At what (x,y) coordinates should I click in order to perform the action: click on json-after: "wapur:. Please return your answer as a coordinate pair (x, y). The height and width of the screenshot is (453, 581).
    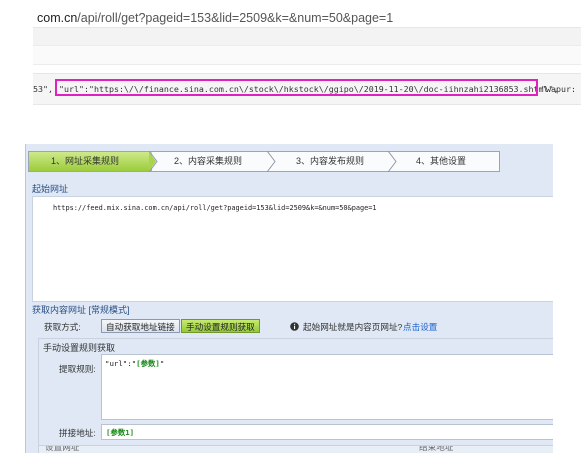
    Looking at the image, I should click on (558, 89).